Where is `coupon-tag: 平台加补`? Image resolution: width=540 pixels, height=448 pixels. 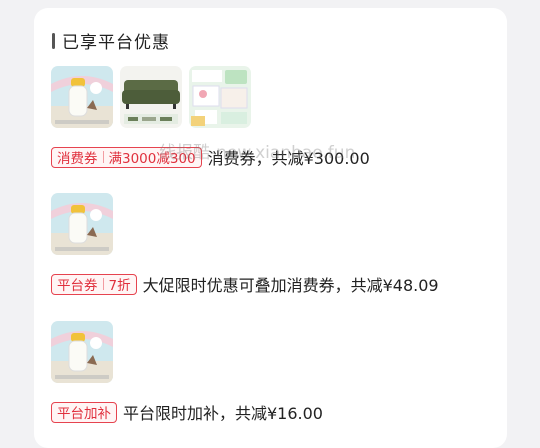 coupon-tag: 平台加补 is located at coordinates (84, 412).